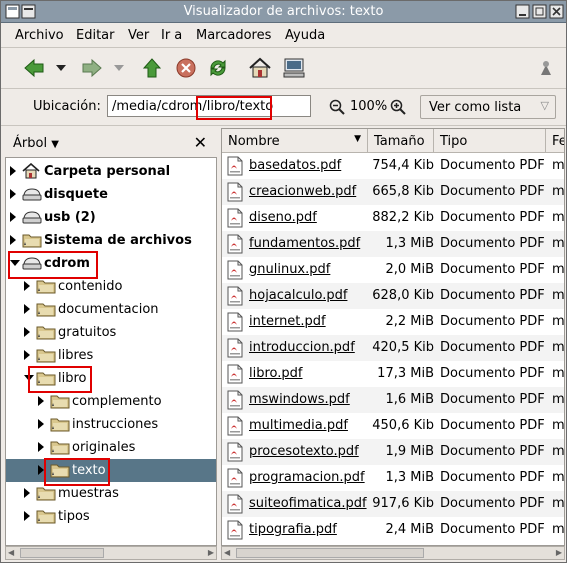 This screenshot has width=567, height=563. I want to click on tree-item-libres: libres, so click(111, 355).